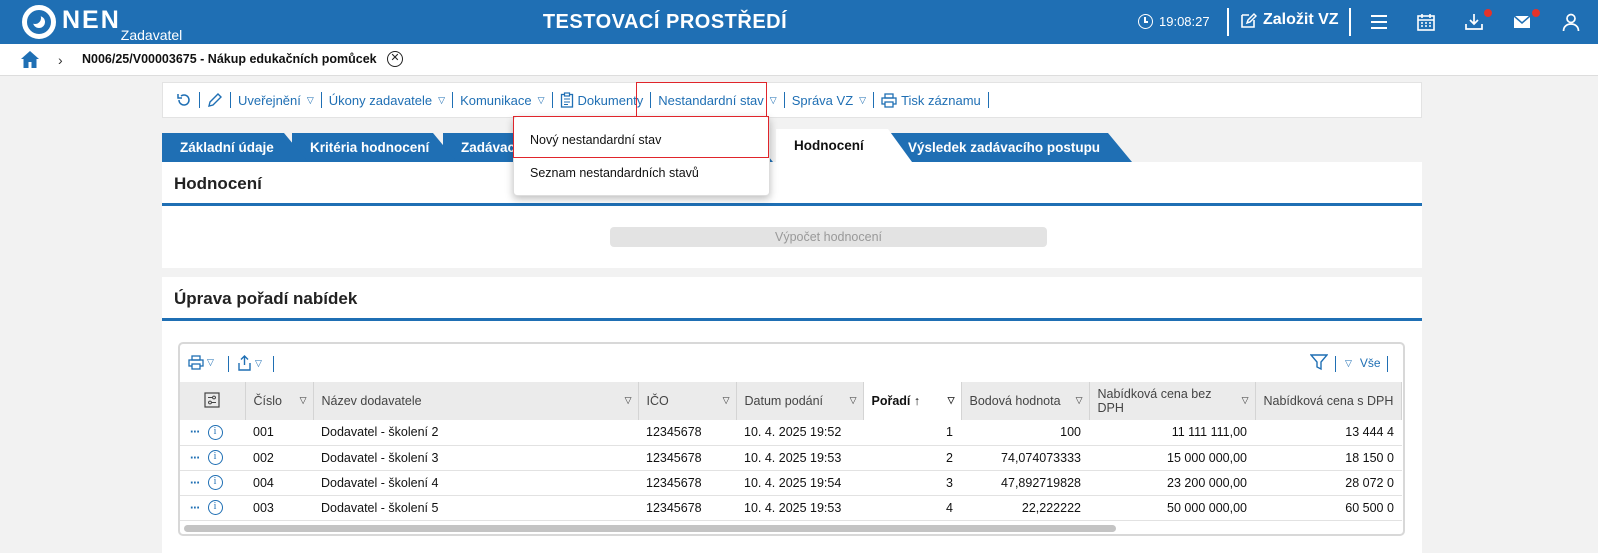 Image resolution: width=1598 pixels, height=553 pixels. I want to click on menu-komunikace: Komunikace ▽, so click(502, 100).